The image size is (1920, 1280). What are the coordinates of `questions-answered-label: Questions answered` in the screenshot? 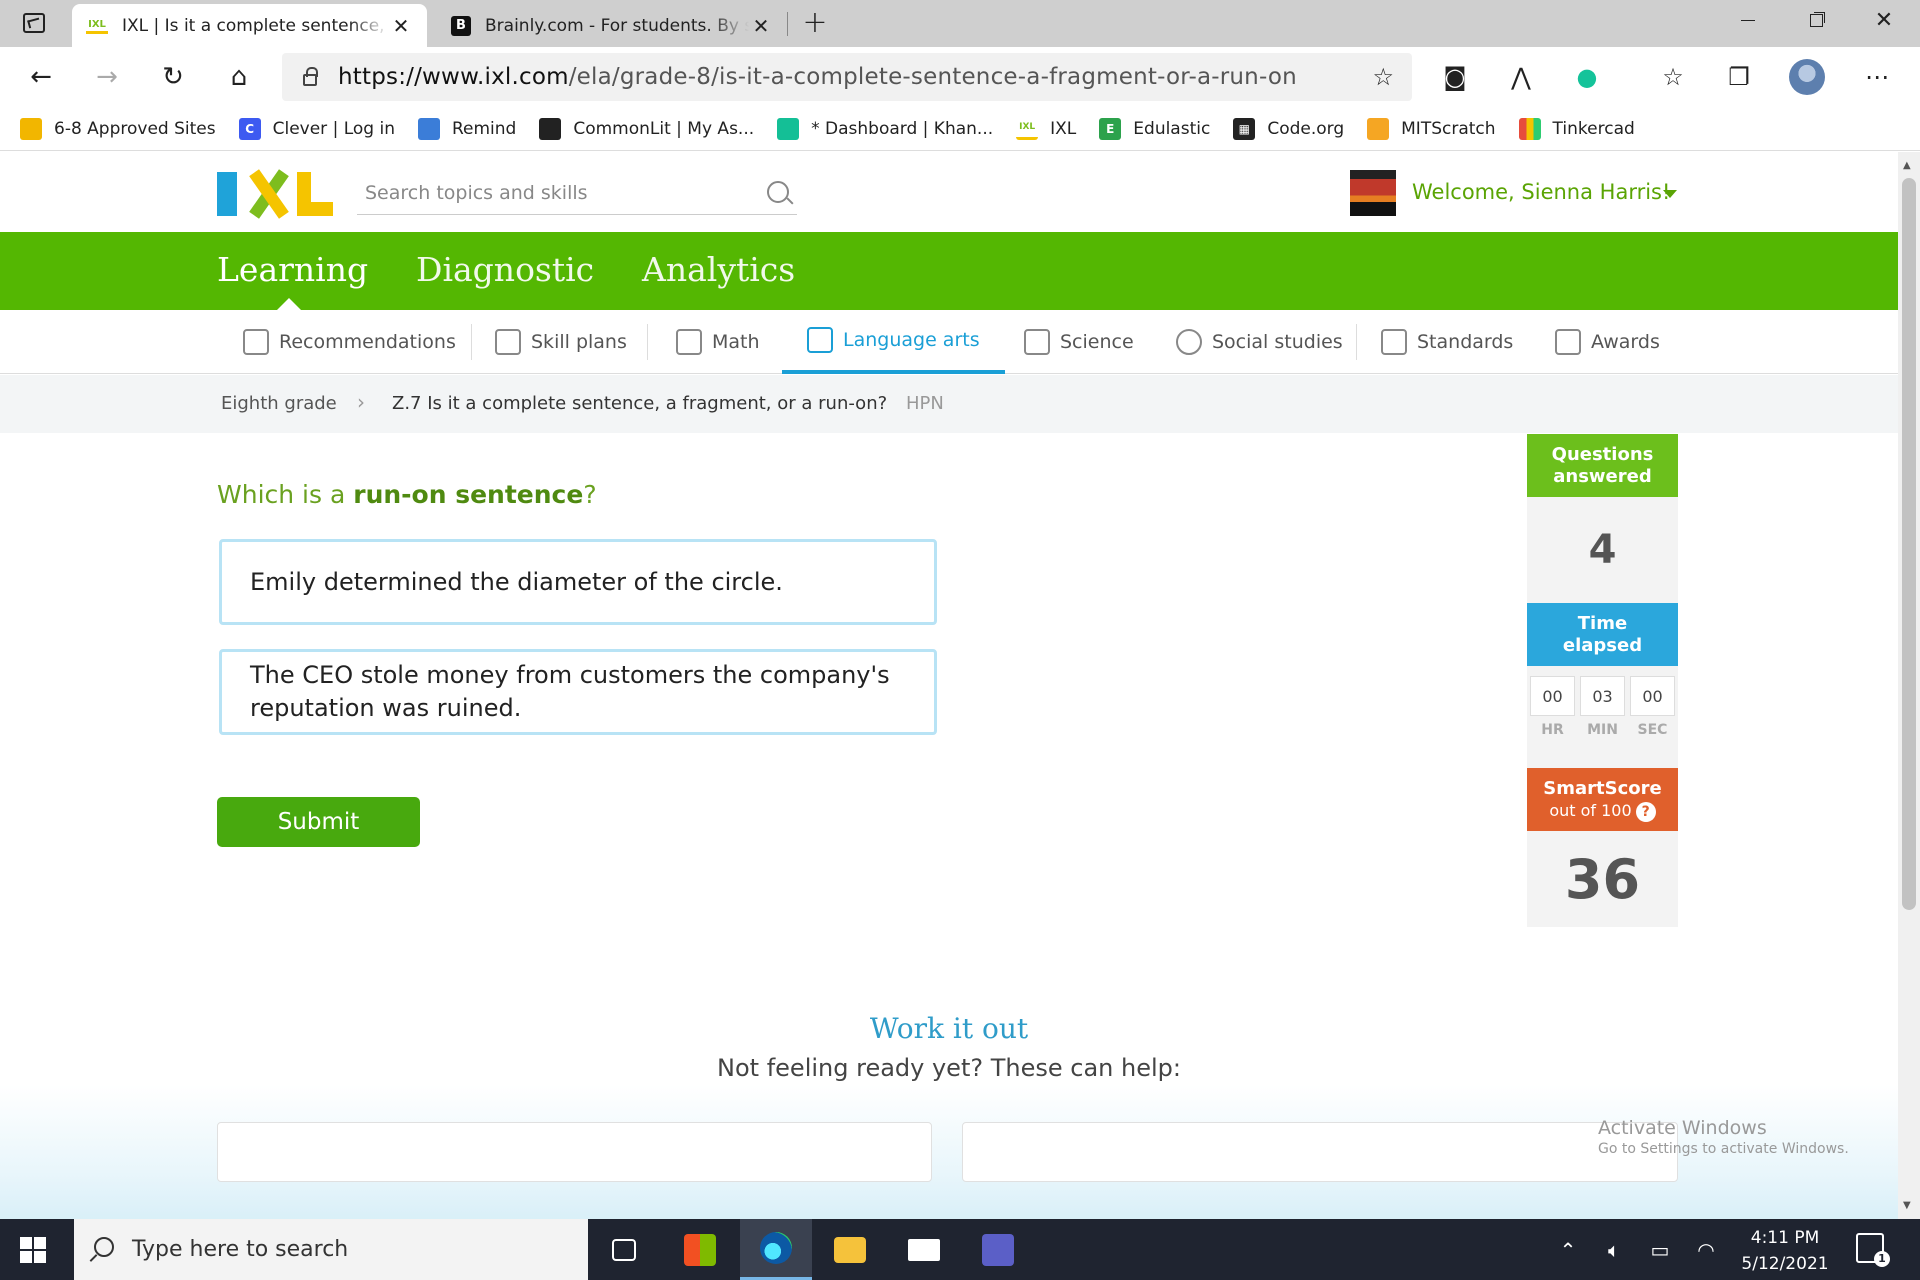 It's located at (1602, 465).